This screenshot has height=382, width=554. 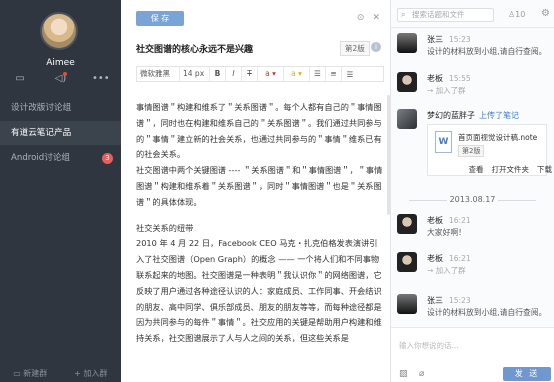 I want to click on group-item-android: Android讨论组 3, so click(x=60, y=158).